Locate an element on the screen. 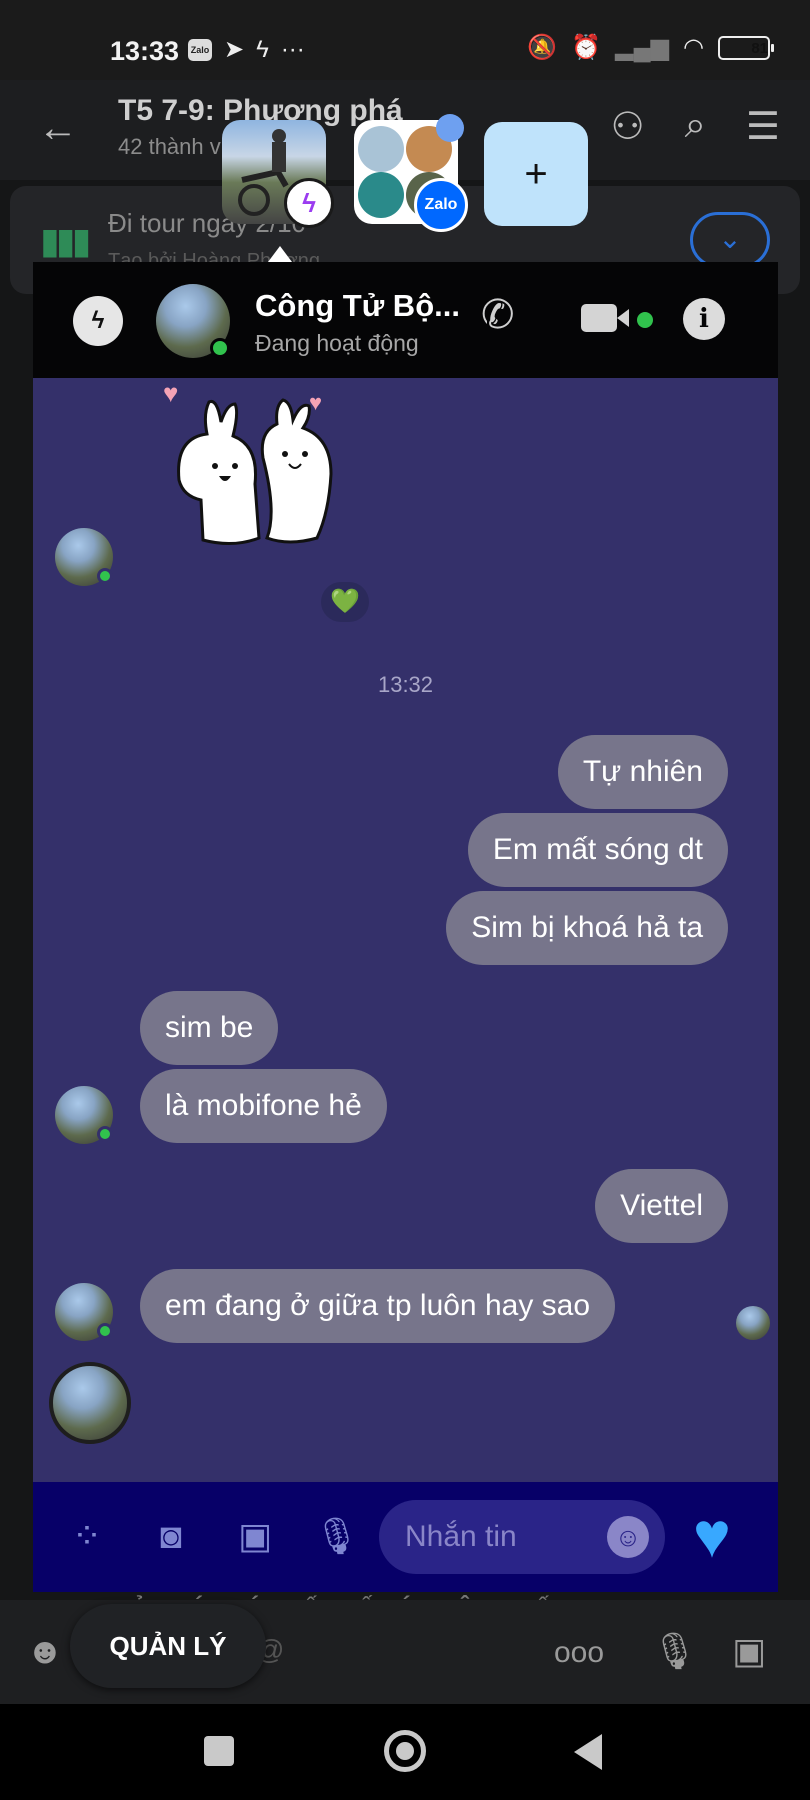 This screenshot has width=810, height=1800. signal-icon: ▂▄▆ is located at coordinates (642, 47).